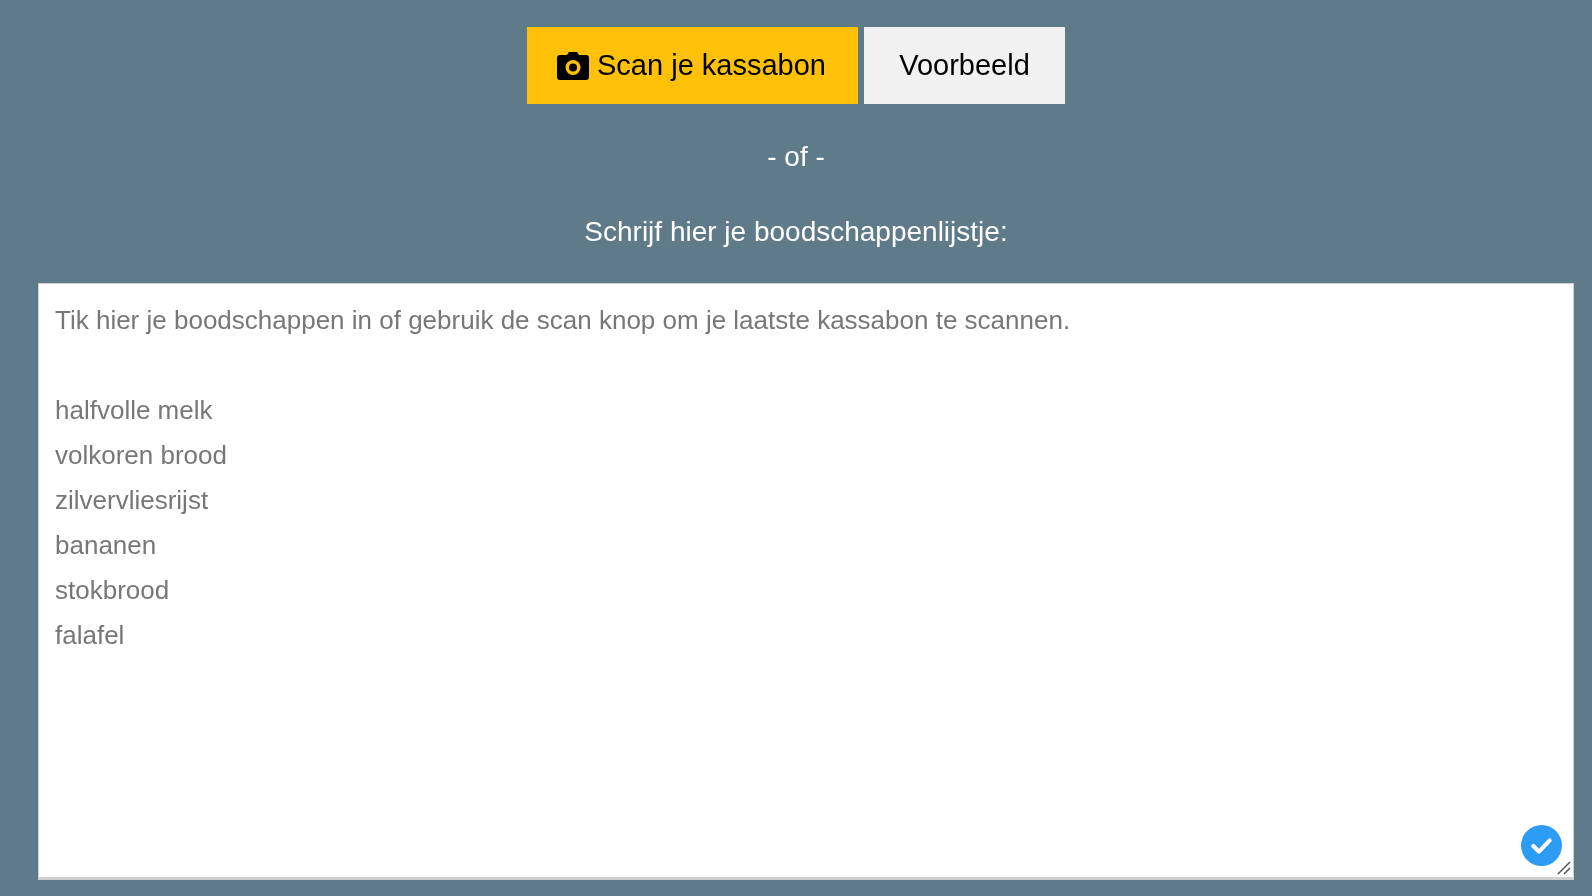 The width and height of the screenshot is (1592, 896). Describe the element at coordinates (964, 65) in the screenshot. I see `example-button: Voorbeeld` at that location.